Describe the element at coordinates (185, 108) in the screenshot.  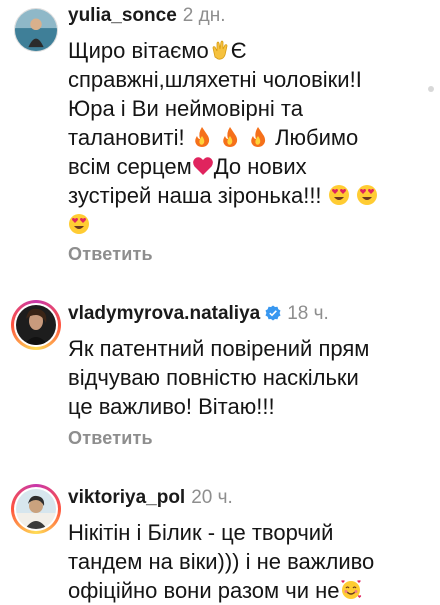
I see `text-line: Юра і Ви неймовірні та` at that location.